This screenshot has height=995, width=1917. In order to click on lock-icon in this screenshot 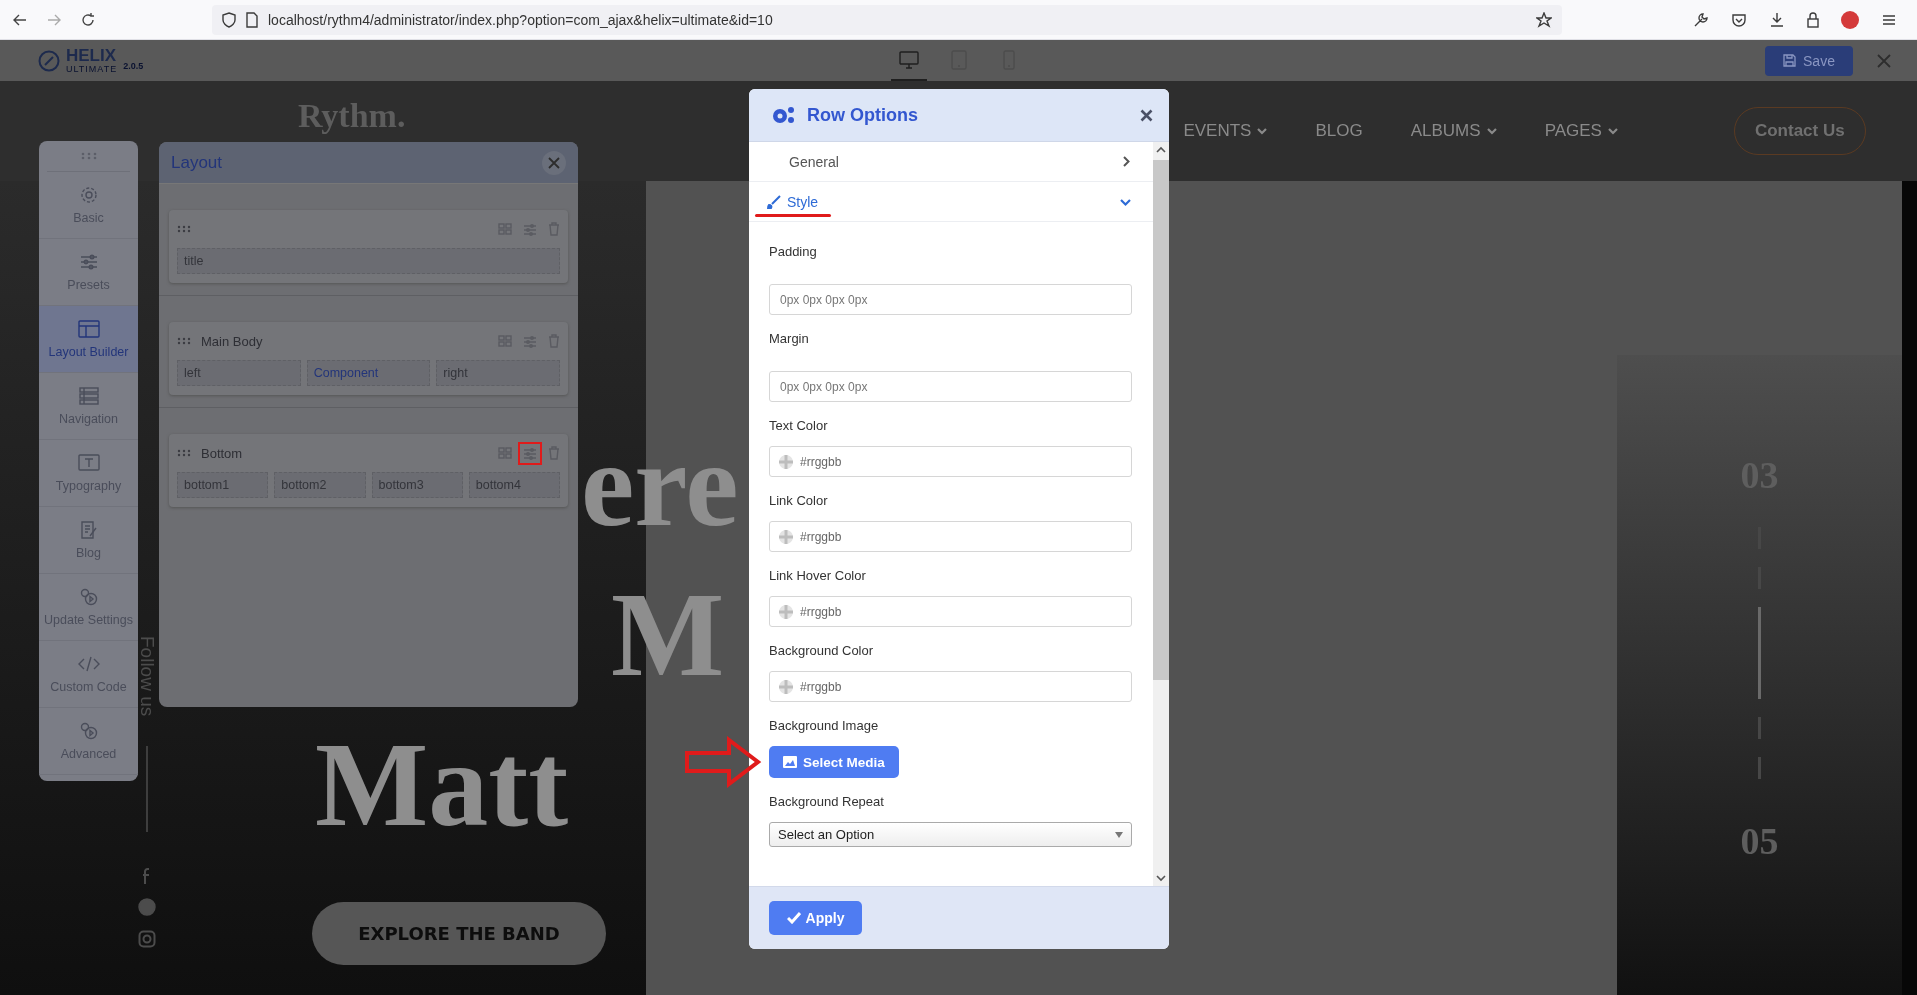, I will do `click(1813, 19)`.